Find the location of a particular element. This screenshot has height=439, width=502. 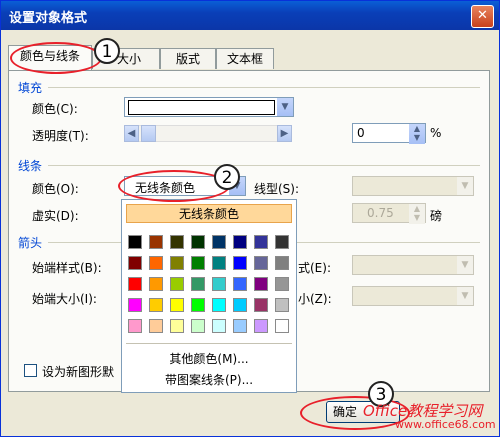

line-weight-input: 0.75 ▲ ▼ is located at coordinates (389, 213).